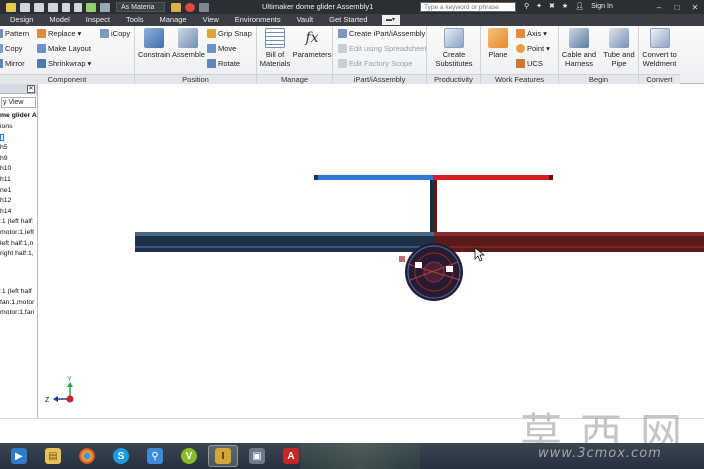  I want to click on color-override-icon, so click(190, 7).